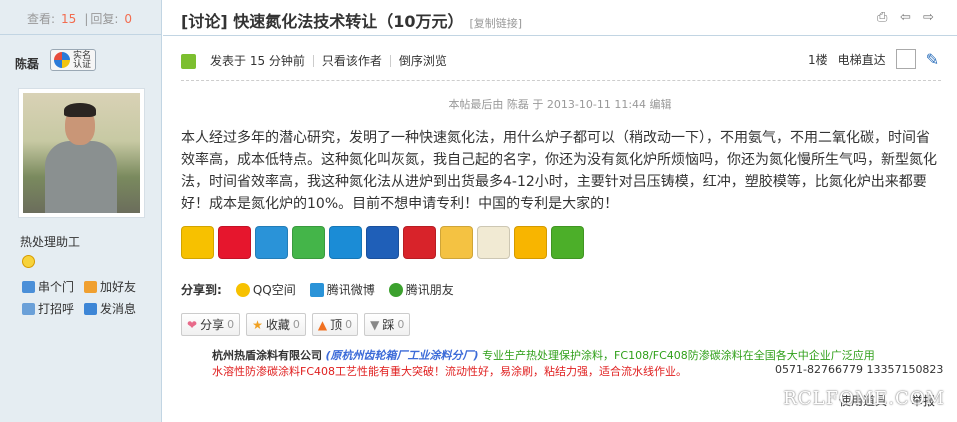 This screenshot has width=957, height=422. What do you see at coordinates (80, 17) in the screenshot?
I see `thread-stats: 查看: 15 | 回复: 0` at bounding box center [80, 17].